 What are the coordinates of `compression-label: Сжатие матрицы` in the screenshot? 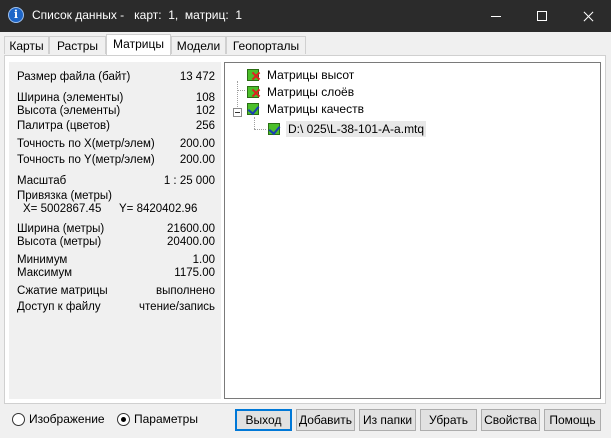 It's located at (62, 291).